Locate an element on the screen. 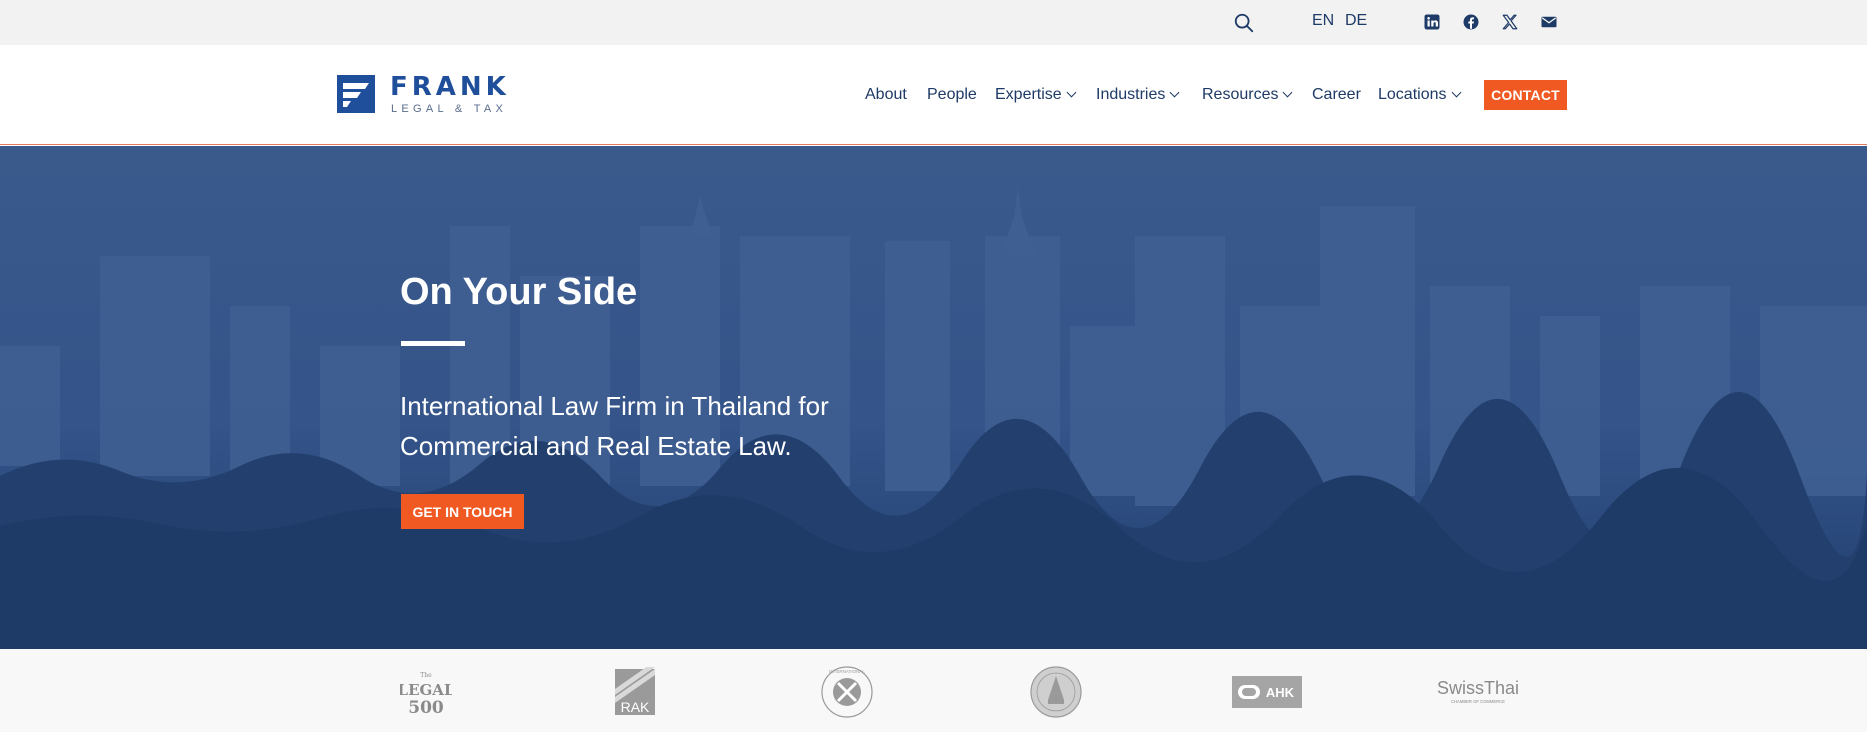 Image resolution: width=1867 pixels, height=732 pixels. nav-people-label: People is located at coordinates (952, 94).